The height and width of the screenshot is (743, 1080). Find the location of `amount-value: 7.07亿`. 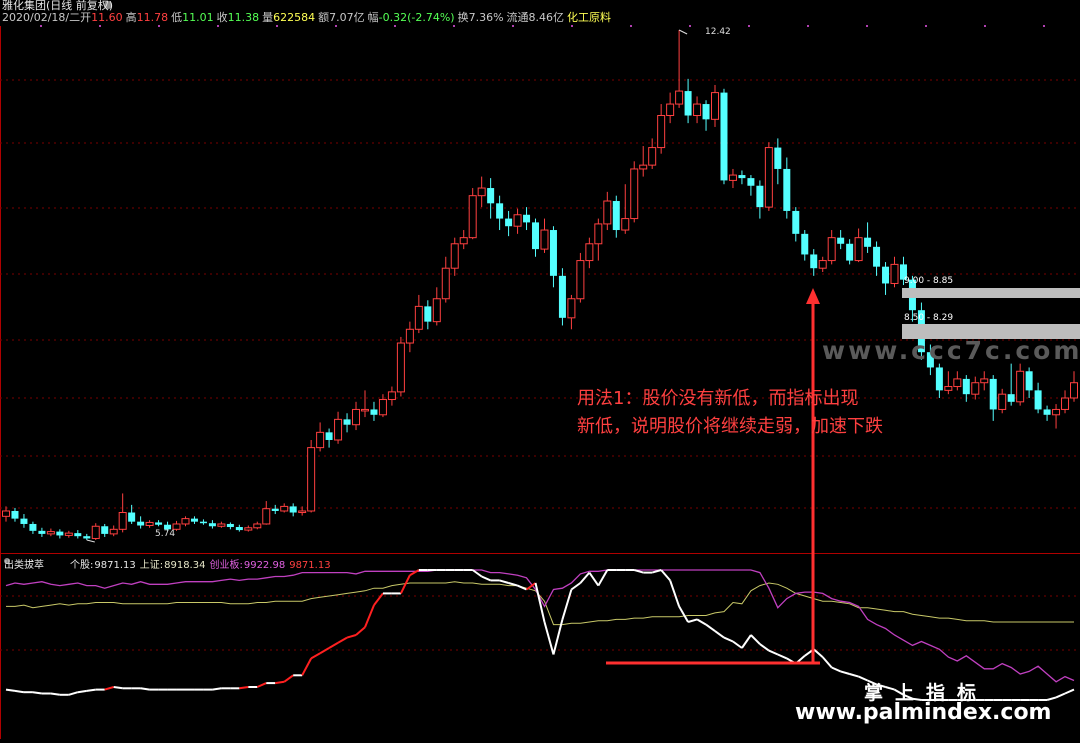

amount-value: 7.07亿 is located at coordinates (347, 17).